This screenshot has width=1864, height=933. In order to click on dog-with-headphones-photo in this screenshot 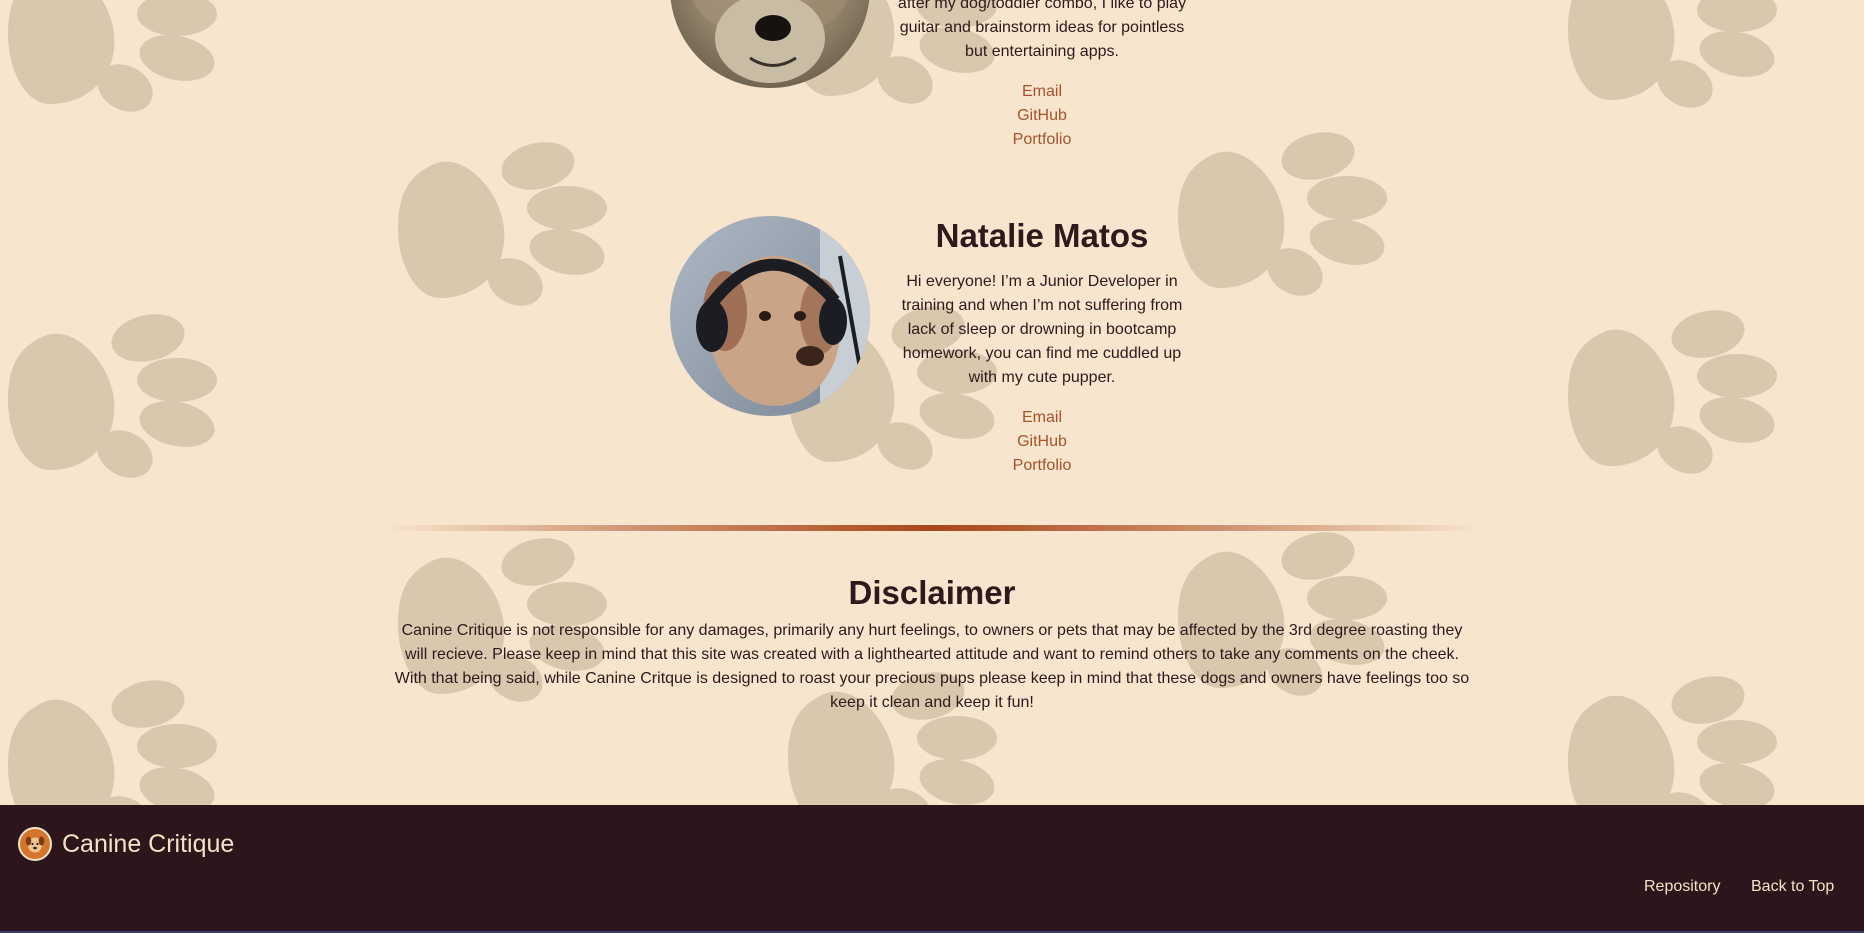, I will do `click(770, 316)`.